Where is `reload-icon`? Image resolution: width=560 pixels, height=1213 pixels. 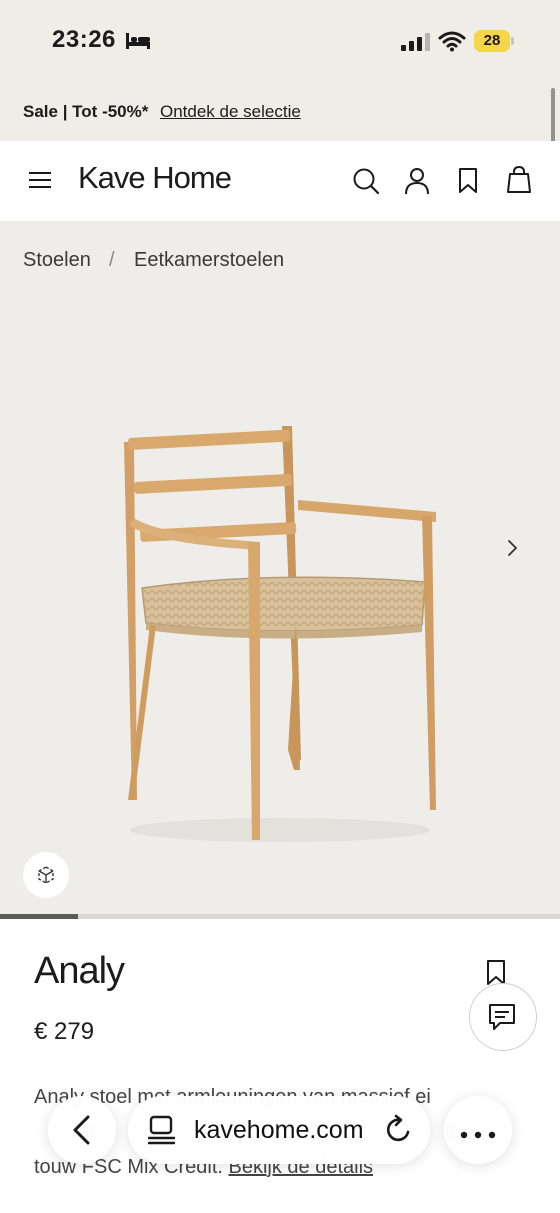 reload-icon is located at coordinates (399, 1132).